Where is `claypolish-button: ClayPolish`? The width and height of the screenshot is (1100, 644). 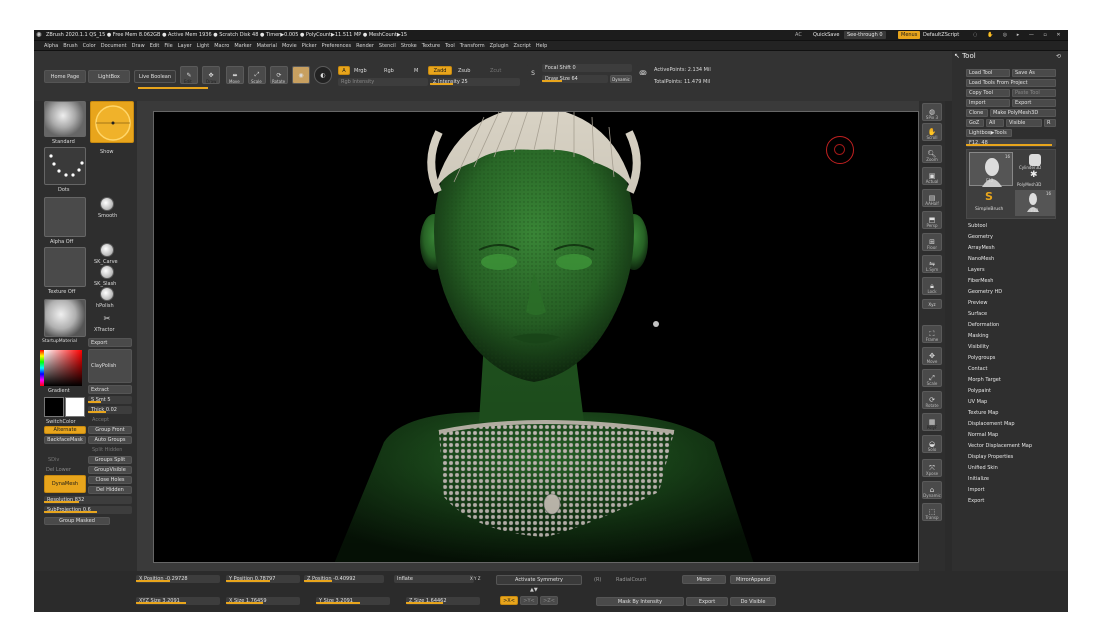
claypolish-button: ClayPolish is located at coordinates (110, 366).